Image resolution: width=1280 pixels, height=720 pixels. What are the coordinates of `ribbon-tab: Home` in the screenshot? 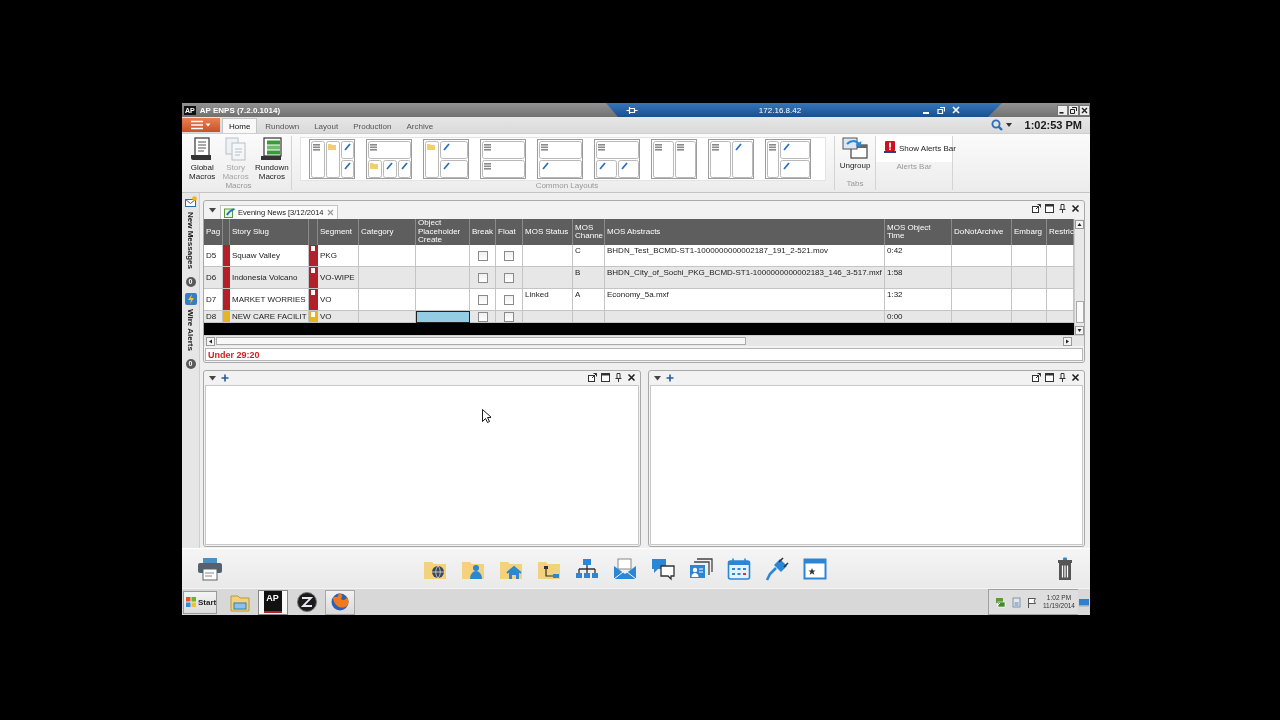 It's located at (240, 125).